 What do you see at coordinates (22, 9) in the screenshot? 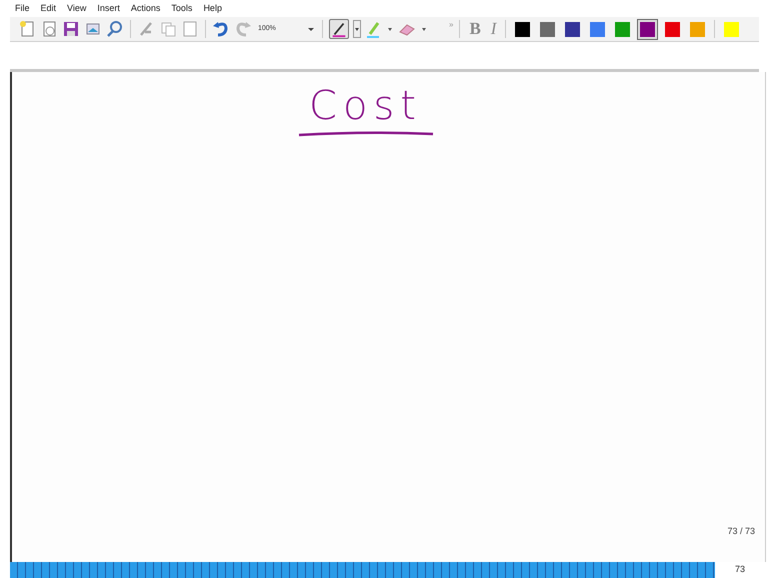
I see `menu-item: File` at bounding box center [22, 9].